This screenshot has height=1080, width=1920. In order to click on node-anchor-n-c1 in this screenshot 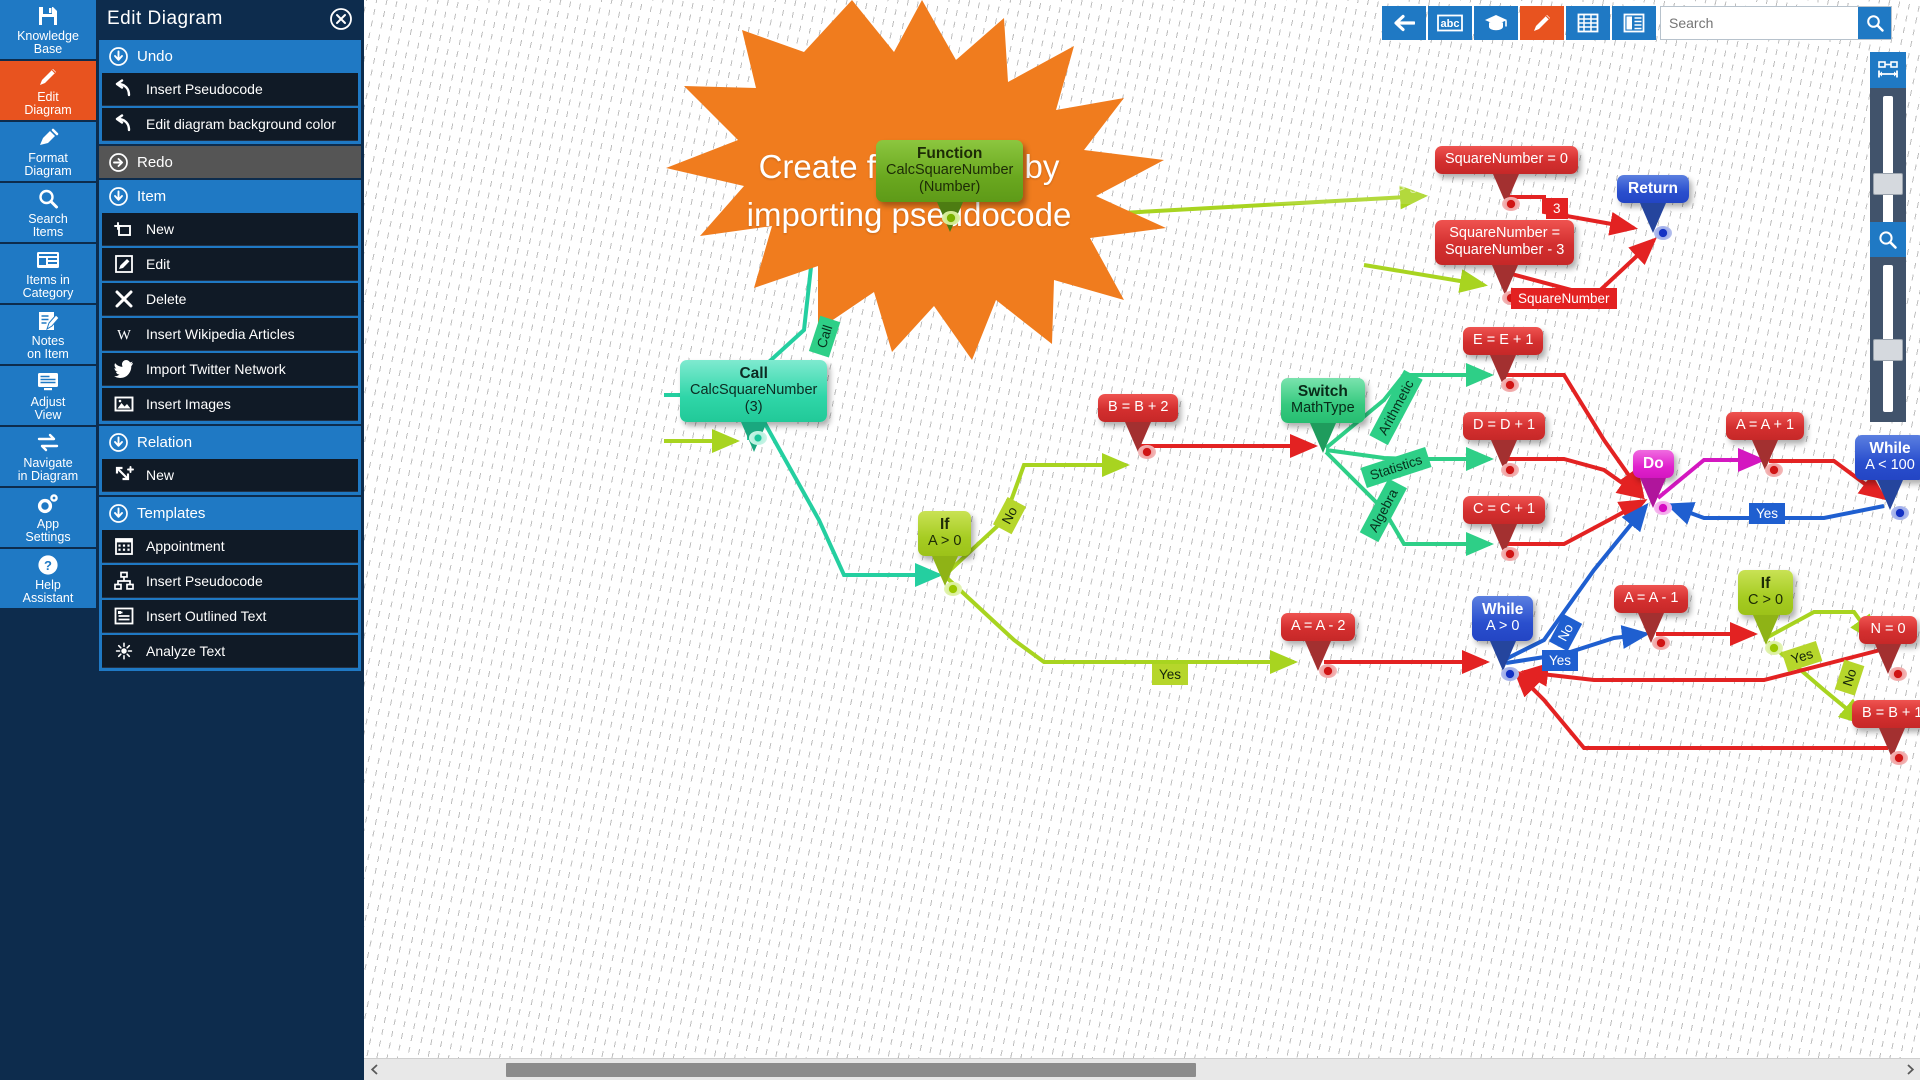, I will do `click(1510, 554)`.